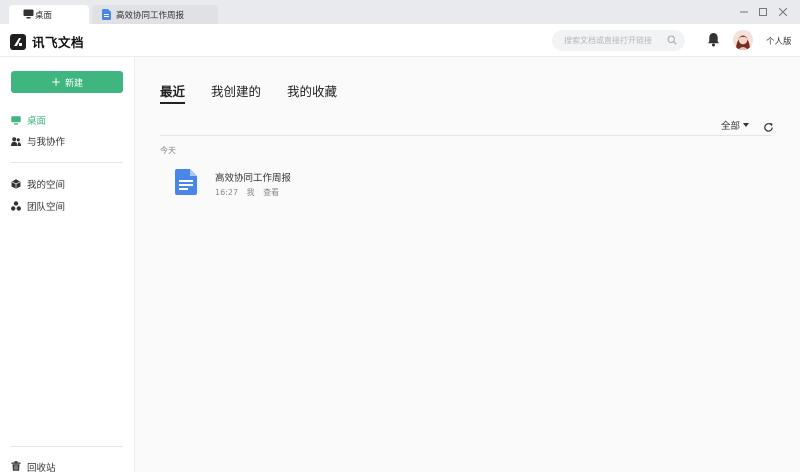  I want to click on personal-edition-label: 个人版, so click(779, 41).